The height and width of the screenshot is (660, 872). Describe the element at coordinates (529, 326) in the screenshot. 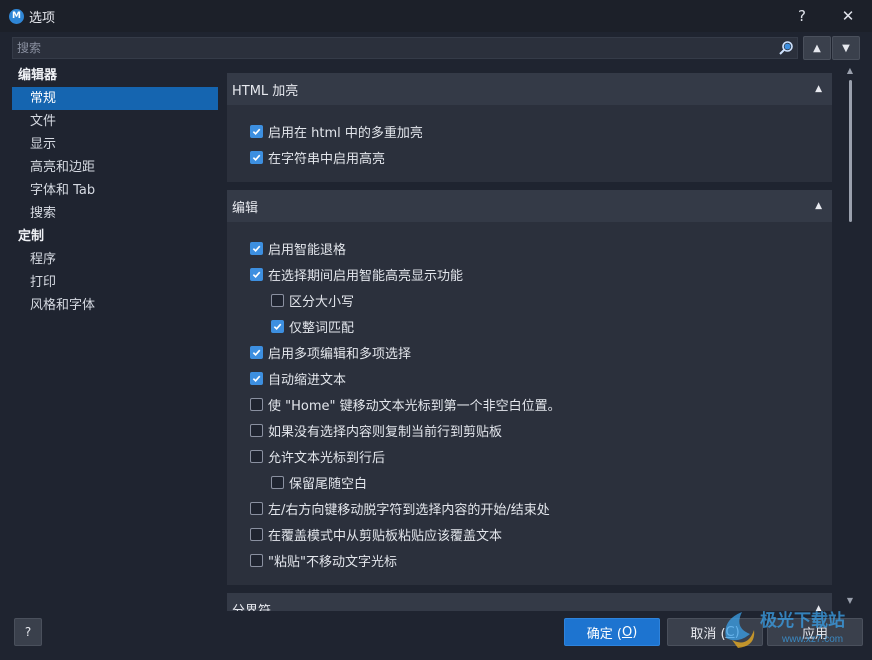

I see `option-row: 仅整词匹配` at that location.